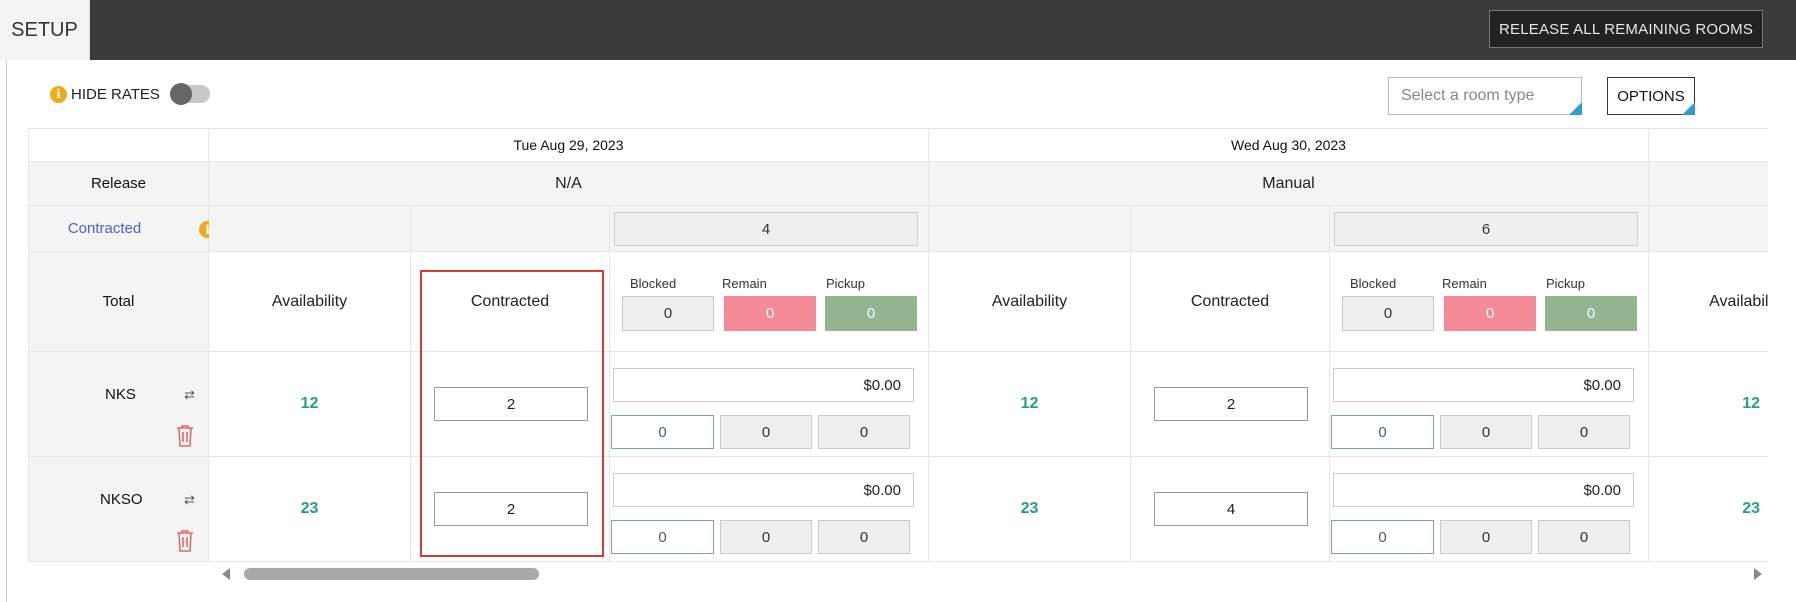 This screenshot has width=1796, height=602. What do you see at coordinates (118, 302) in the screenshot?
I see `total-label-cell: Total` at bounding box center [118, 302].